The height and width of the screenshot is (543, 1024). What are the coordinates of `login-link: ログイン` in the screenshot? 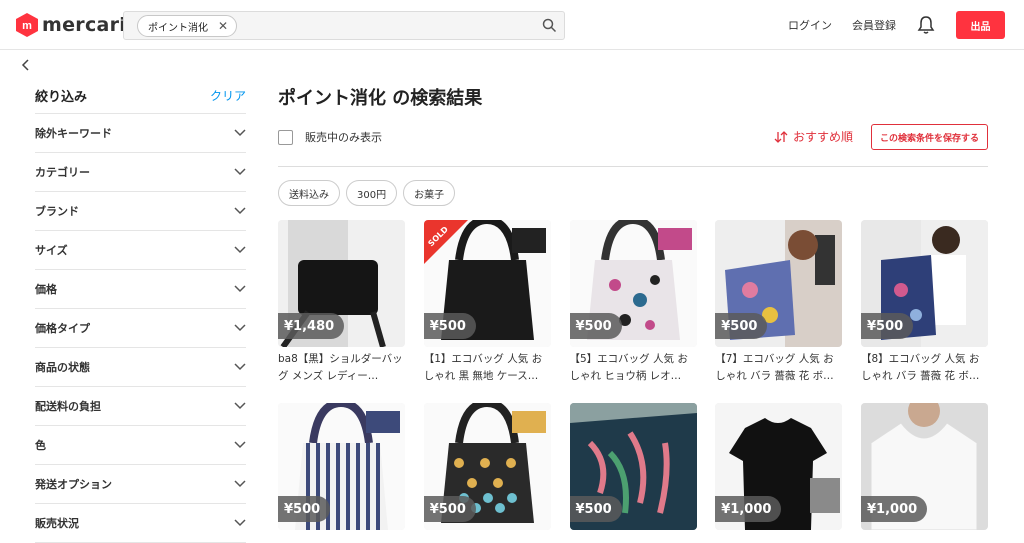 It's located at (810, 25).